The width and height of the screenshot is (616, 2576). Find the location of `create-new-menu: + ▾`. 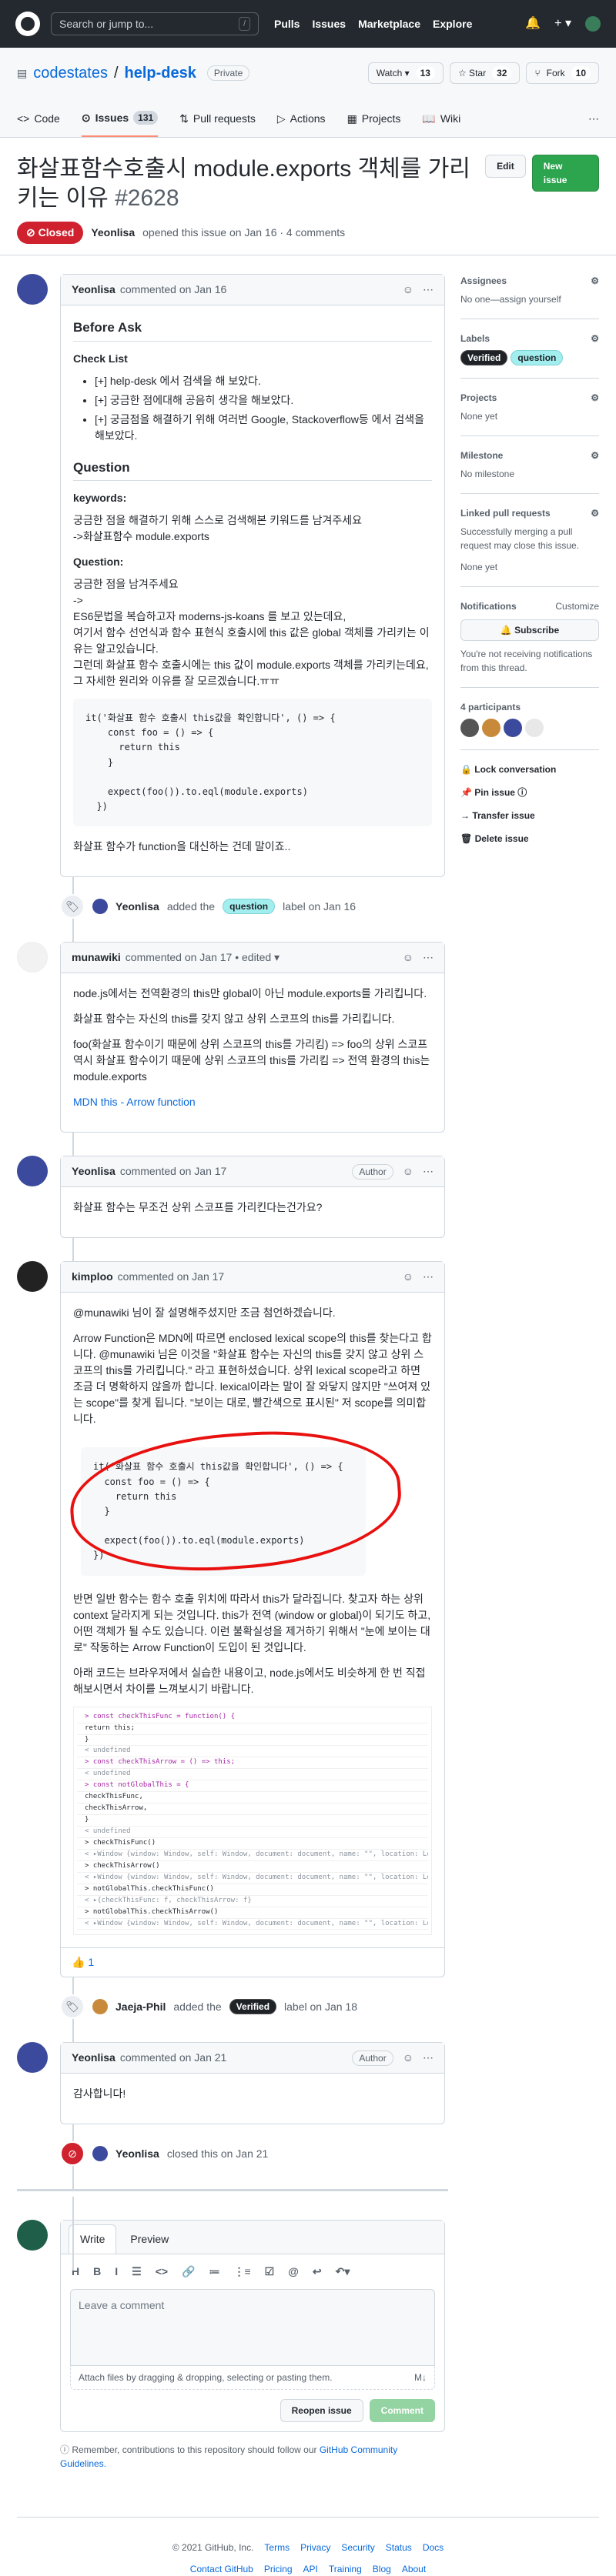

create-new-menu: + ▾ is located at coordinates (562, 24).